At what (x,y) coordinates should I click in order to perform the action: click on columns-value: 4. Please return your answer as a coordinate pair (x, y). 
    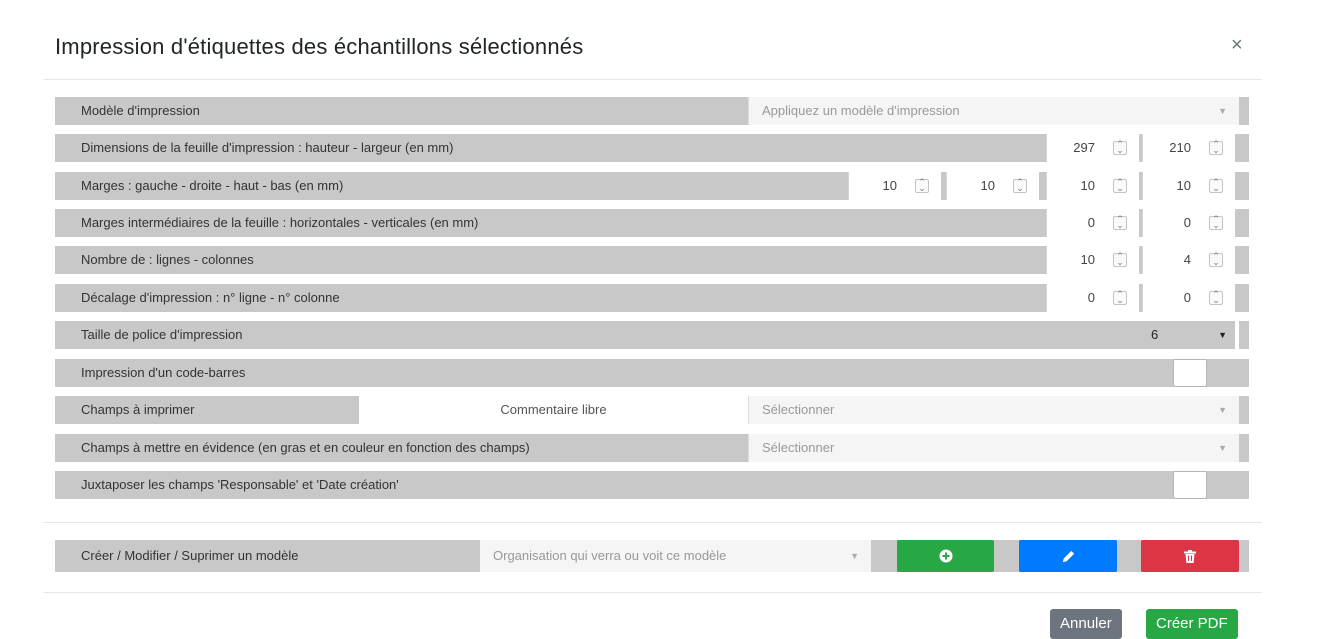
    Looking at the image, I should click on (1187, 259).